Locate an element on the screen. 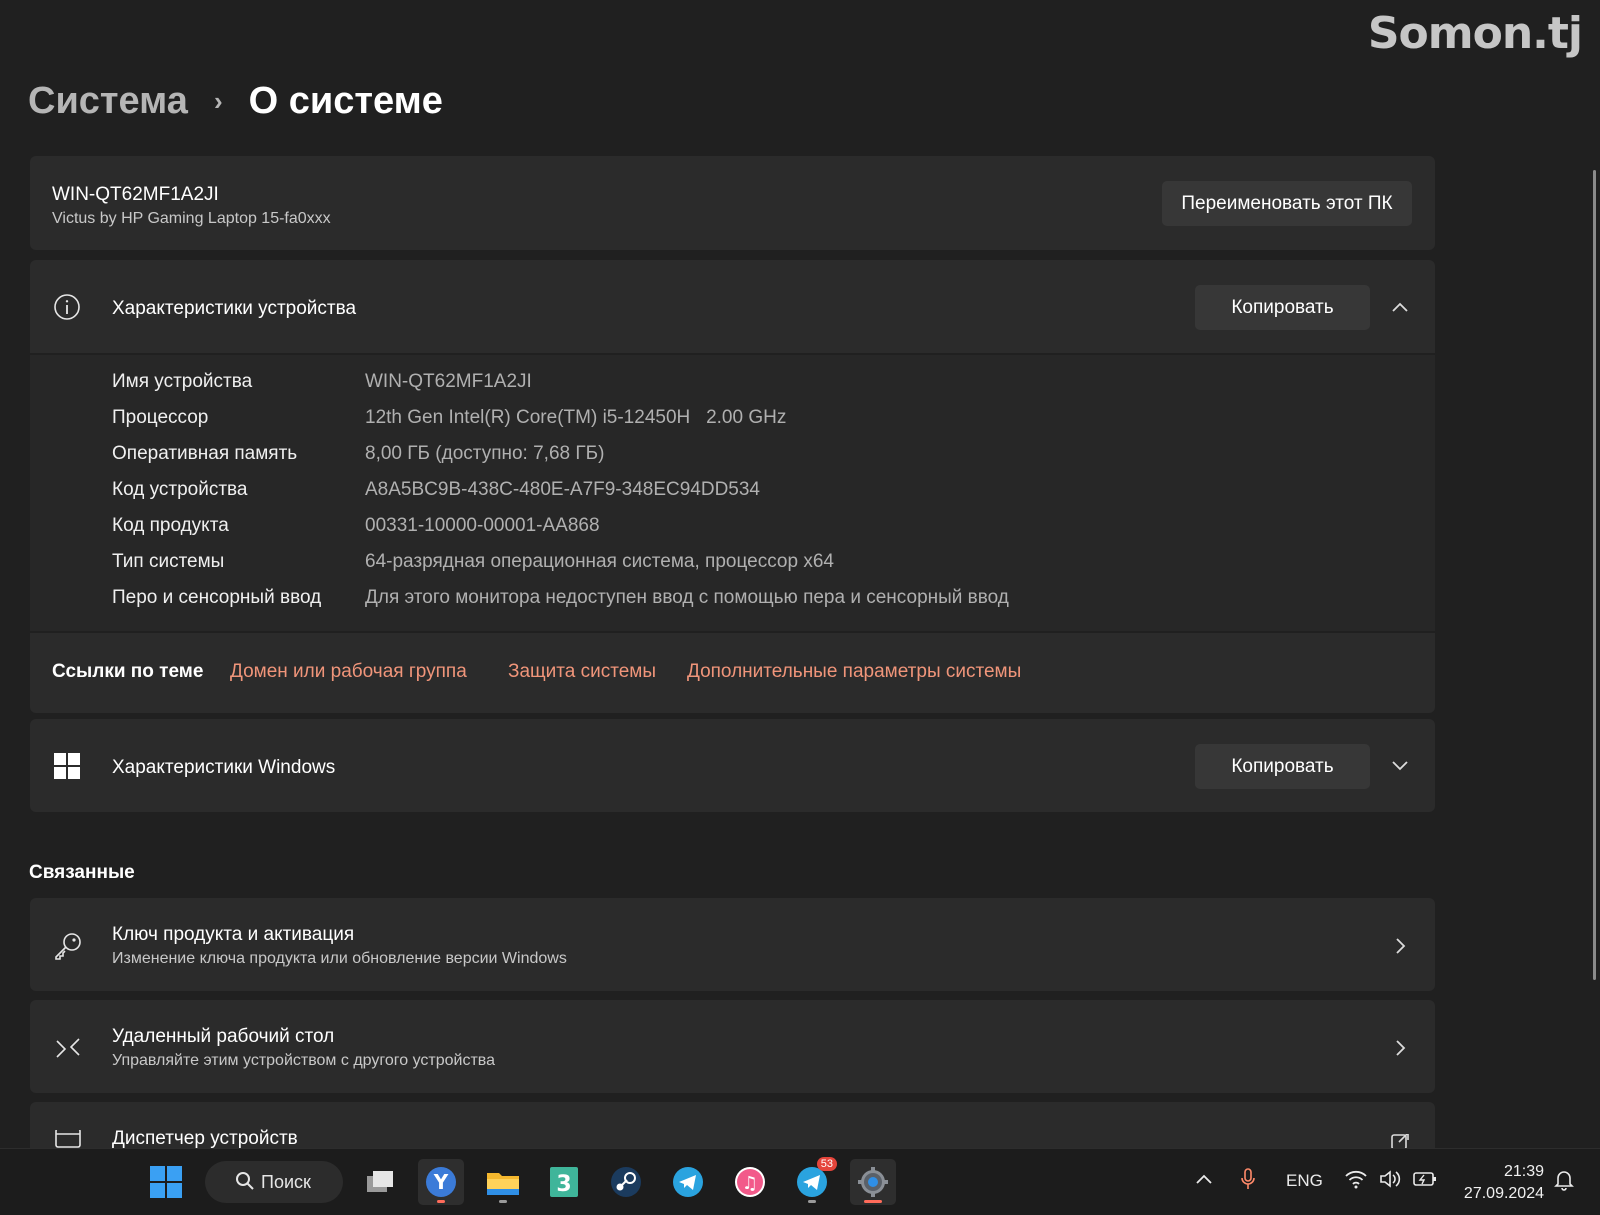  remote-desktop-icon is located at coordinates (68, 1048).